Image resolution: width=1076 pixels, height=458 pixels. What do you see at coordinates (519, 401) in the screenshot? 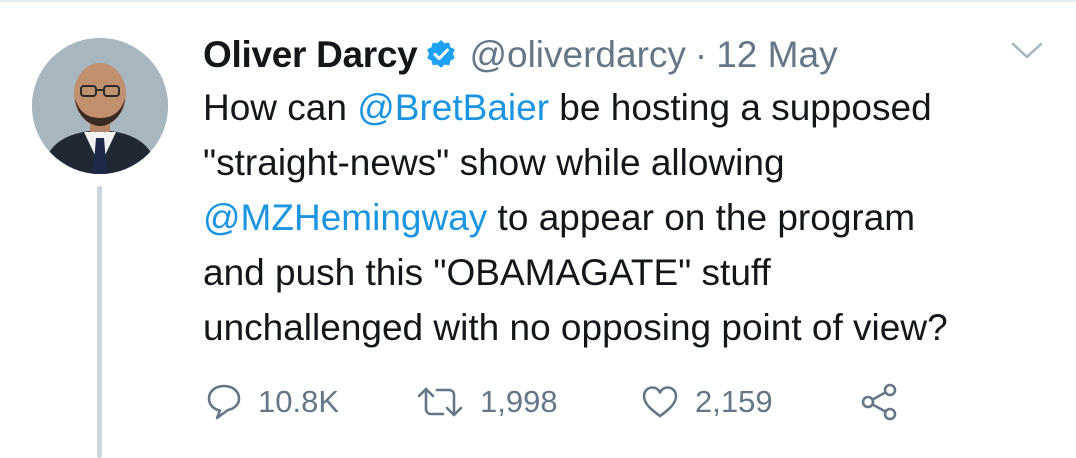
I see `retweet-count: 1,998` at bounding box center [519, 401].